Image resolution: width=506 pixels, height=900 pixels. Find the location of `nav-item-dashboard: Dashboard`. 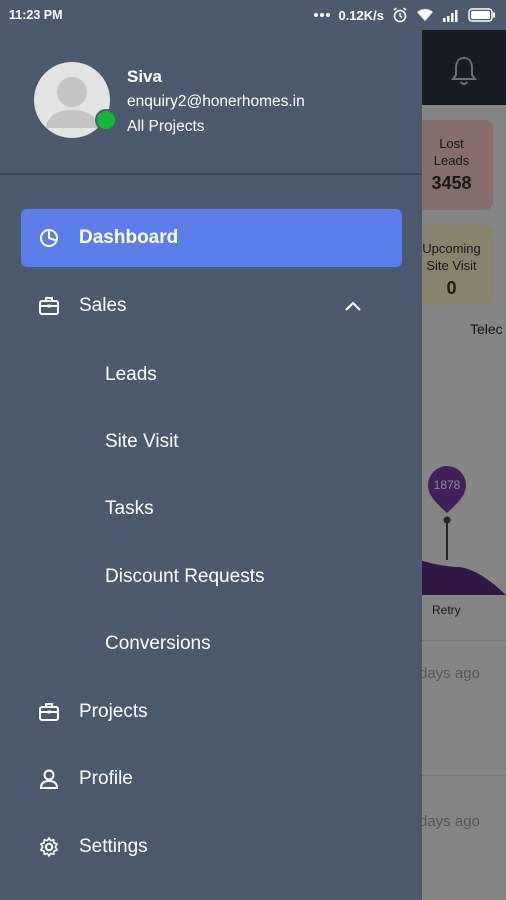

nav-item-dashboard: Dashboard is located at coordinates (211, 238).